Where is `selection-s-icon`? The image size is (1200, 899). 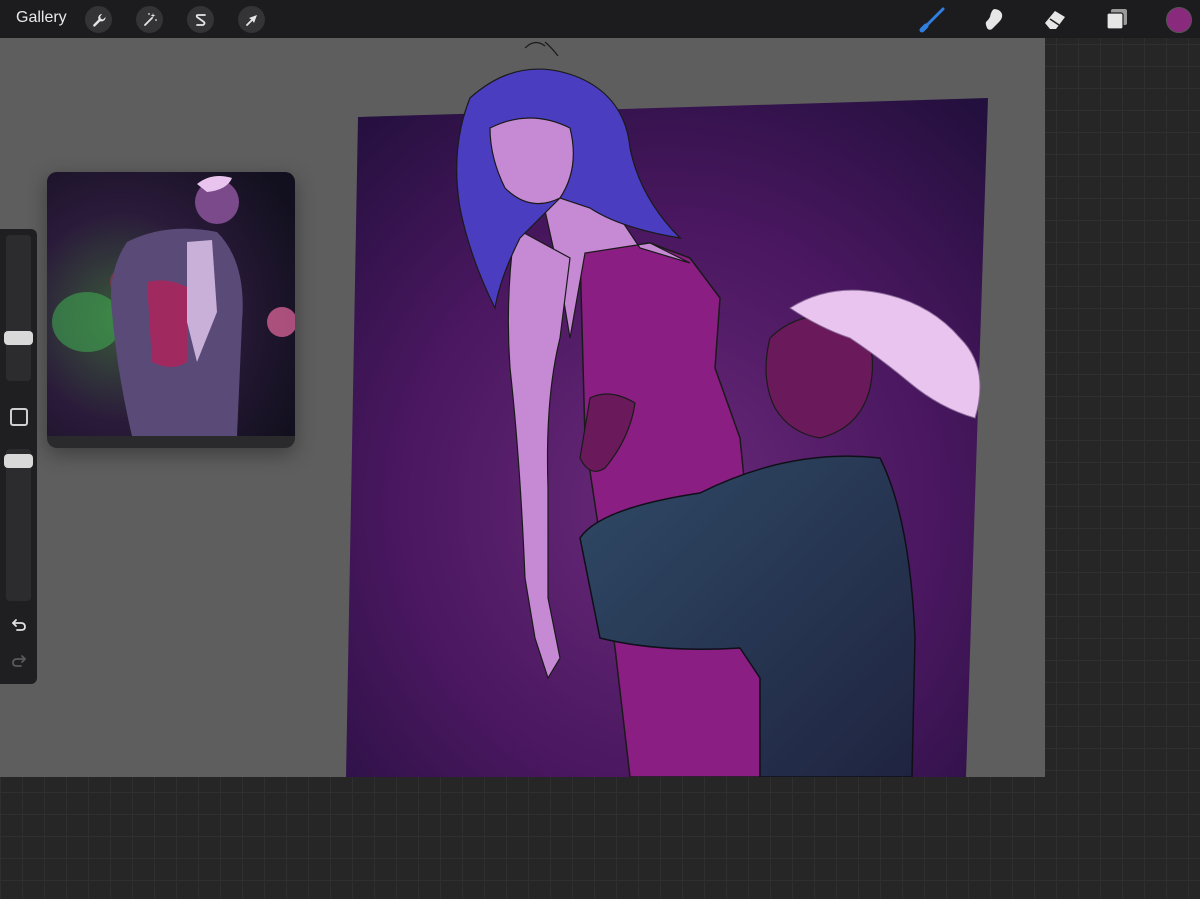
selection-s-icon is located at coordinates (200, 19).